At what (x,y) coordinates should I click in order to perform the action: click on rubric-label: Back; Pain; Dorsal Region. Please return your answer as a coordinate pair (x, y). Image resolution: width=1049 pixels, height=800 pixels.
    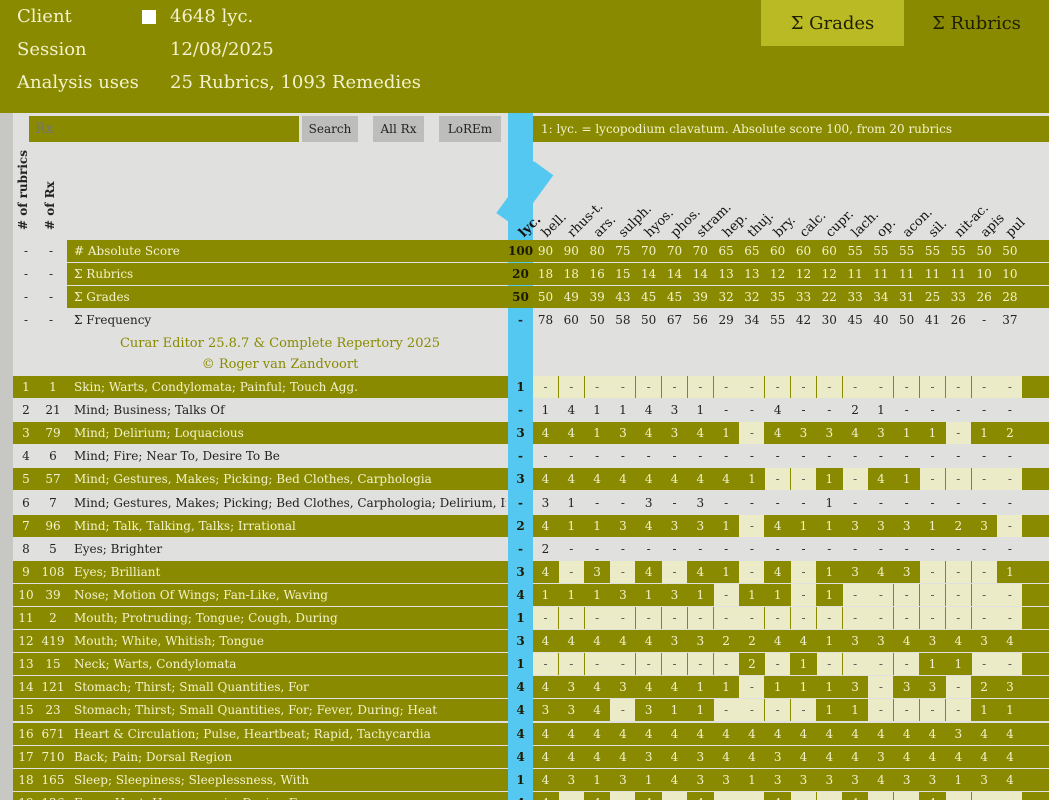
    Looking at the image, I should click on (290, 757).